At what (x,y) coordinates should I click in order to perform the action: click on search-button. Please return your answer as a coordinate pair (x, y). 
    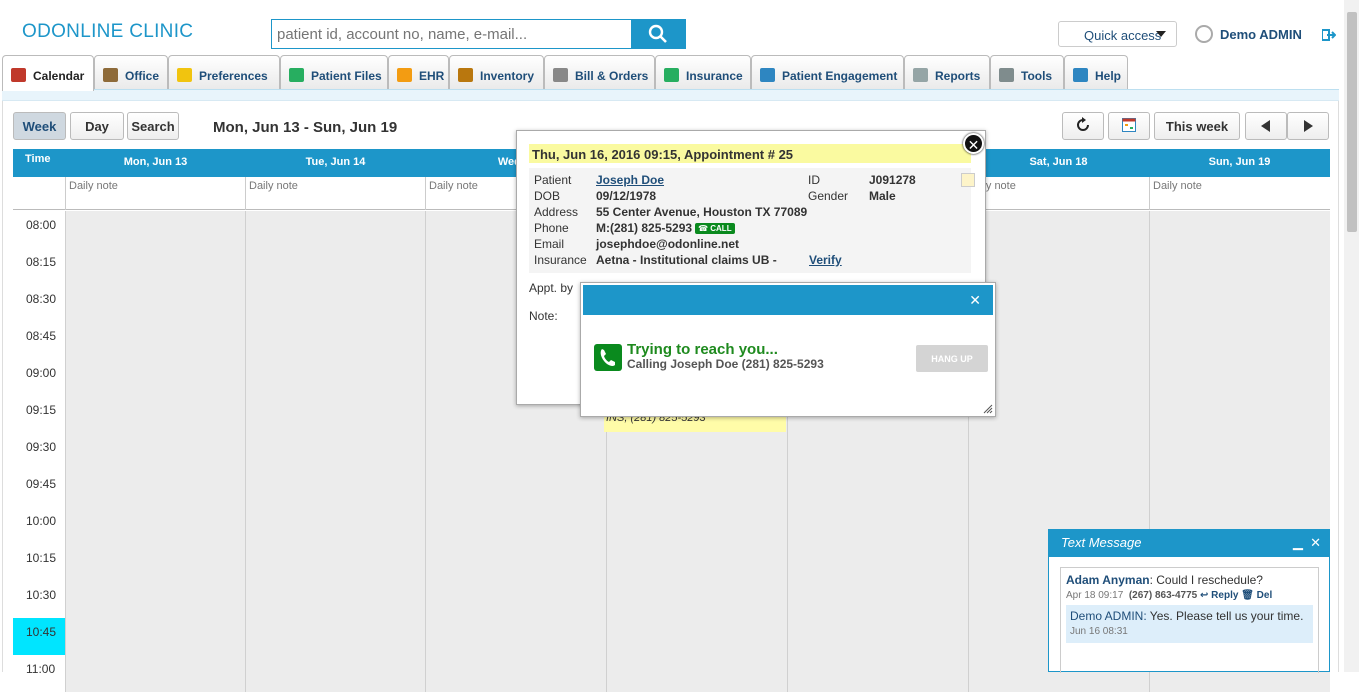
    Looking at the image, I should click on (658, 34).